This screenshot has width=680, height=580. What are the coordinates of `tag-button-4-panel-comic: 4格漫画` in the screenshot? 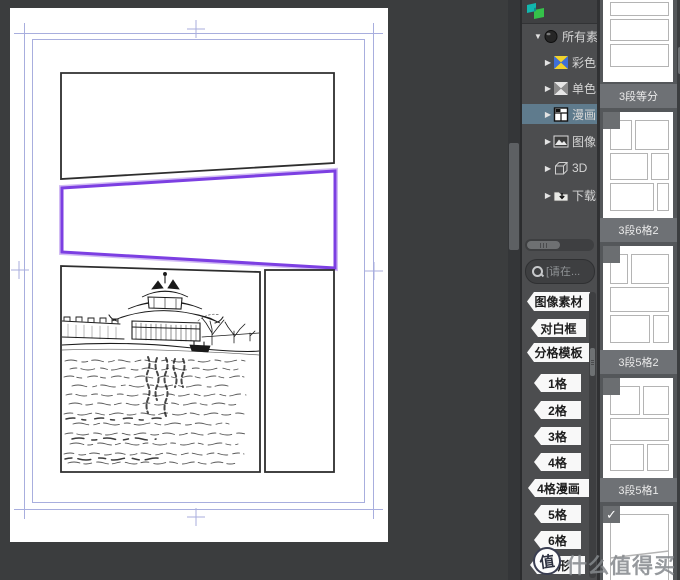 It's located at (558, 488).